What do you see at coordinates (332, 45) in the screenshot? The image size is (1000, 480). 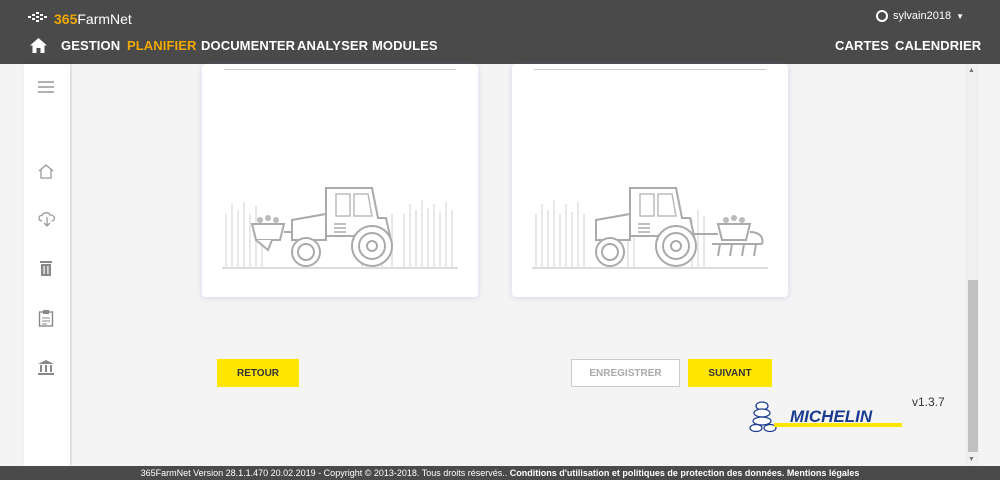 I see `nav-analyser: ANALYSER` at bounding box center [332, 45].